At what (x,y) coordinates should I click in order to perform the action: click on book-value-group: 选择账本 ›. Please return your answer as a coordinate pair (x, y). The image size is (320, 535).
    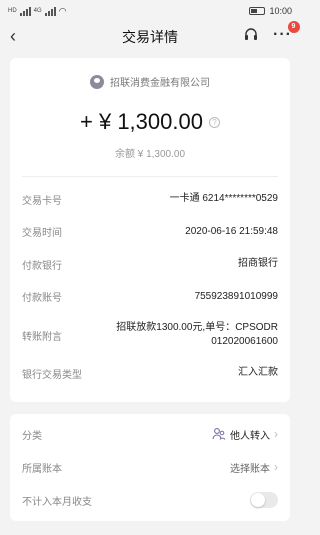
    Looking at the image, I should click on (254, 467).